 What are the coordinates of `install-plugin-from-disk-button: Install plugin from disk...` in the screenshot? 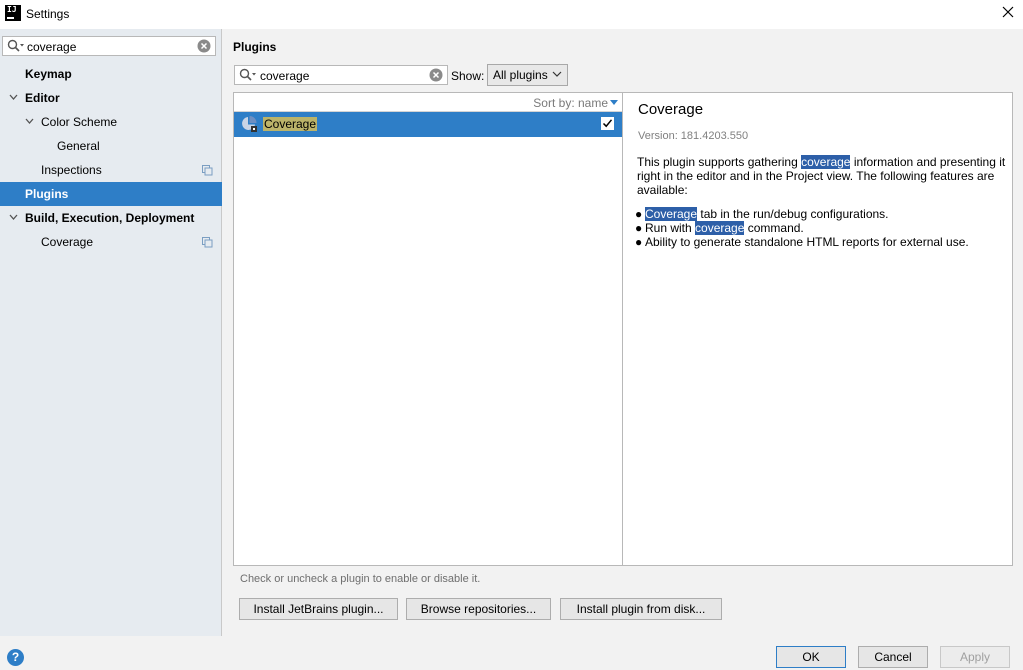 It's located at (641, 609).